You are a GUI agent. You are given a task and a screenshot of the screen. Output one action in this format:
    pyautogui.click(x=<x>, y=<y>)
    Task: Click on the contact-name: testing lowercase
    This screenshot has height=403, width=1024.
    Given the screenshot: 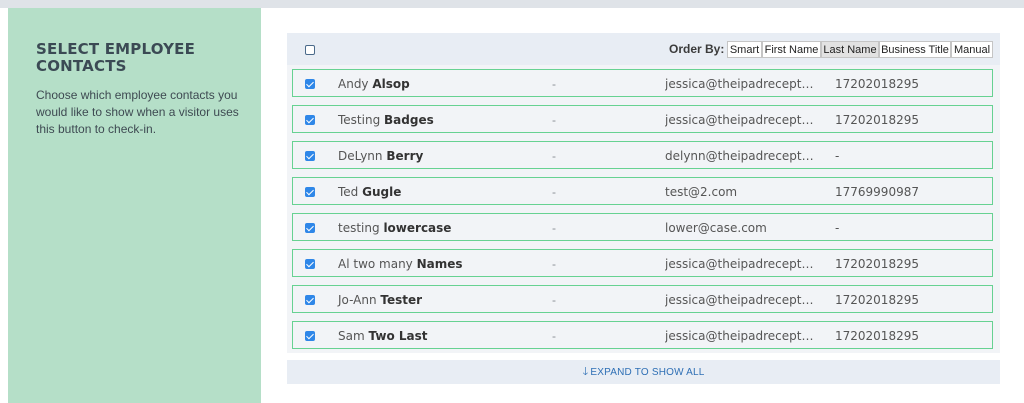 What is the action you would take?
    pyautogui.click(x=394, y=228)
    